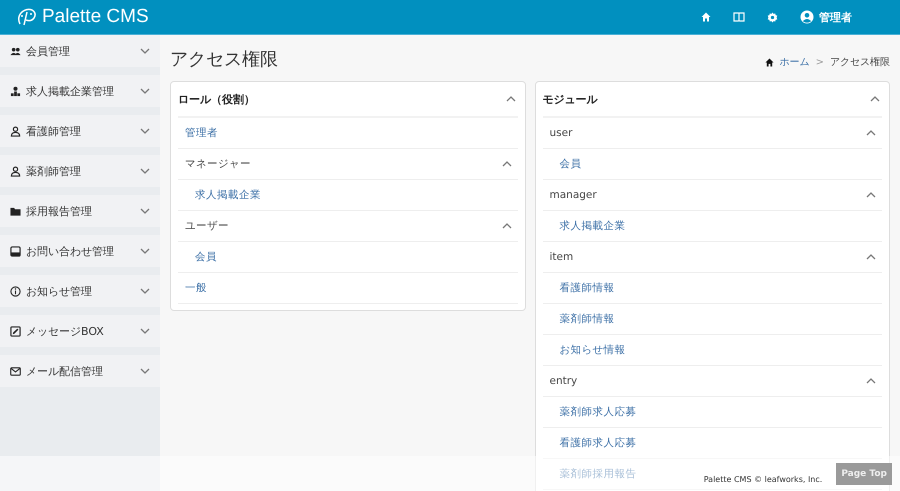  What do you see at coordinates (573, 195) in the screenshot?
I see `list-label: manager` at bounding box center [573, 195].